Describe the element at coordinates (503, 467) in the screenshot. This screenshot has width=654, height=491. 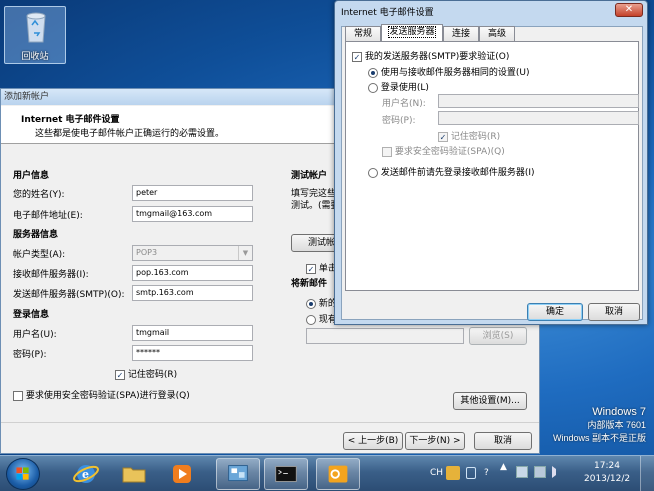
I see `show-hidden-icons: ▲` at that location.